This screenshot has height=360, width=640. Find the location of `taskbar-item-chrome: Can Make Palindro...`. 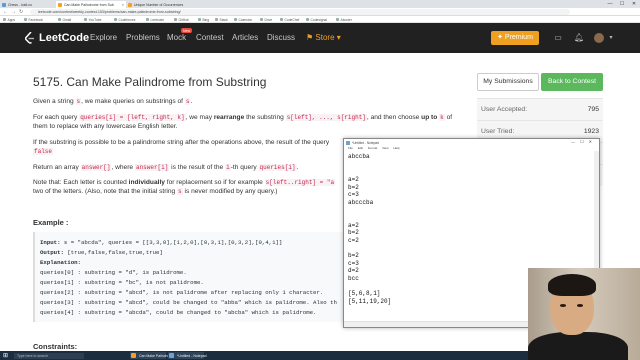

taskbar-item-chrome: Can Make Palindro... is located at coordinates (151, 355).